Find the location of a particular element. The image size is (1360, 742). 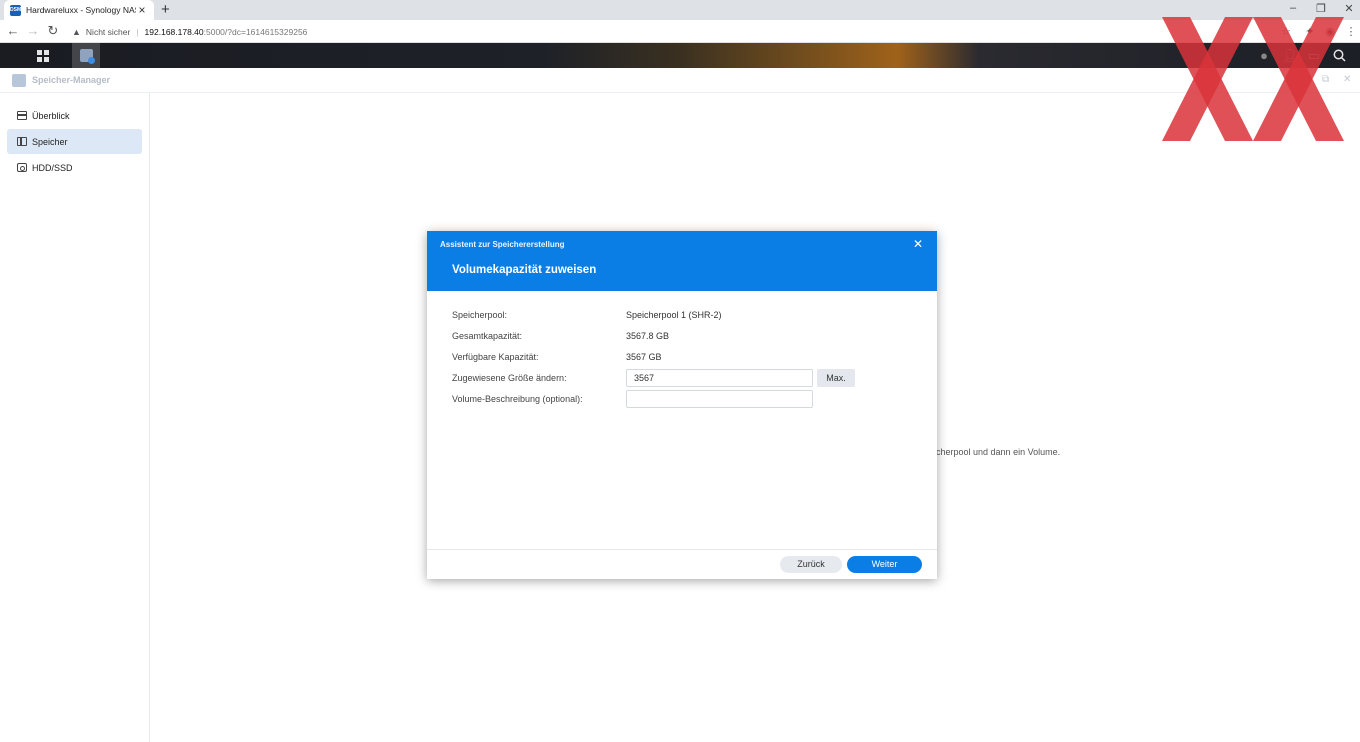

sidebar-item-label: Überblick is located at coordinates (51, 115).